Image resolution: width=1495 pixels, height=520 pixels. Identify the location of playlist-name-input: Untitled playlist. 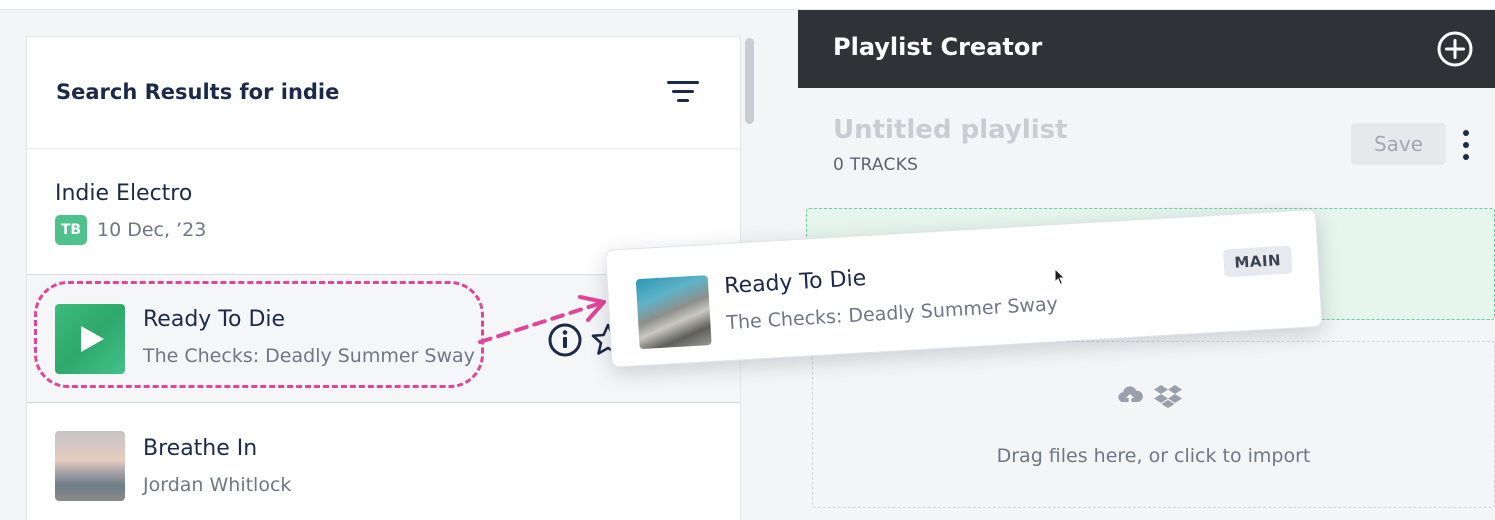
(950, 130).